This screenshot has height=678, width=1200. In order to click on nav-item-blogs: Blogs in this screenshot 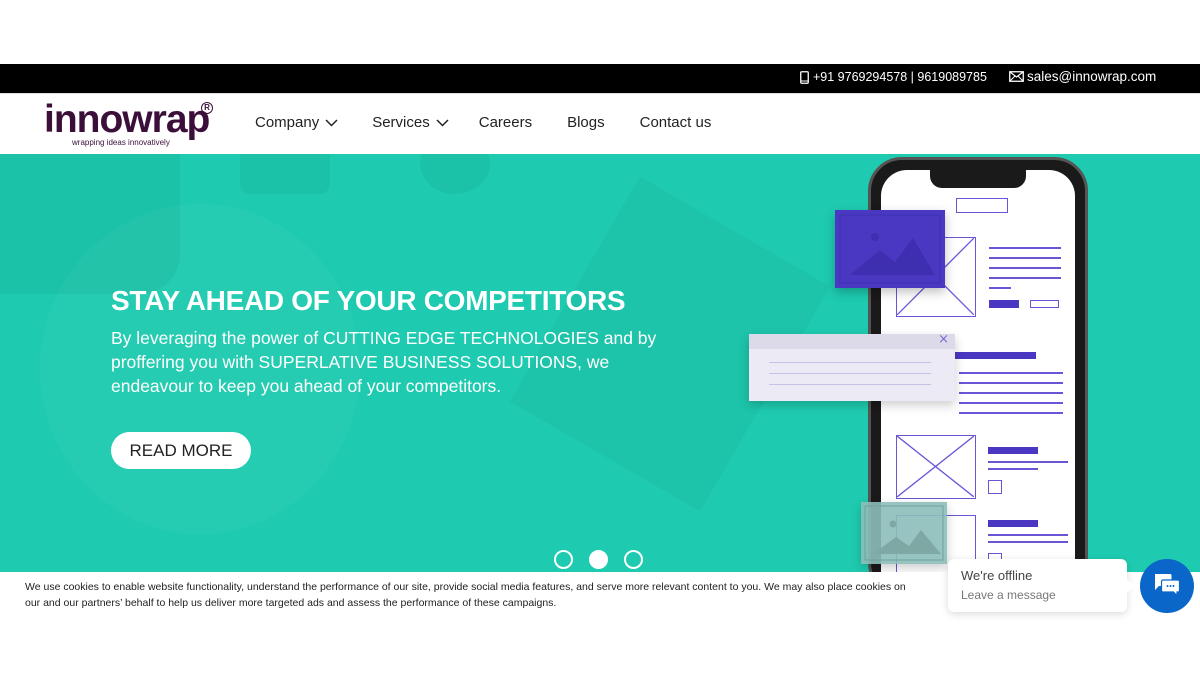, I will do `click(586, 122)`.